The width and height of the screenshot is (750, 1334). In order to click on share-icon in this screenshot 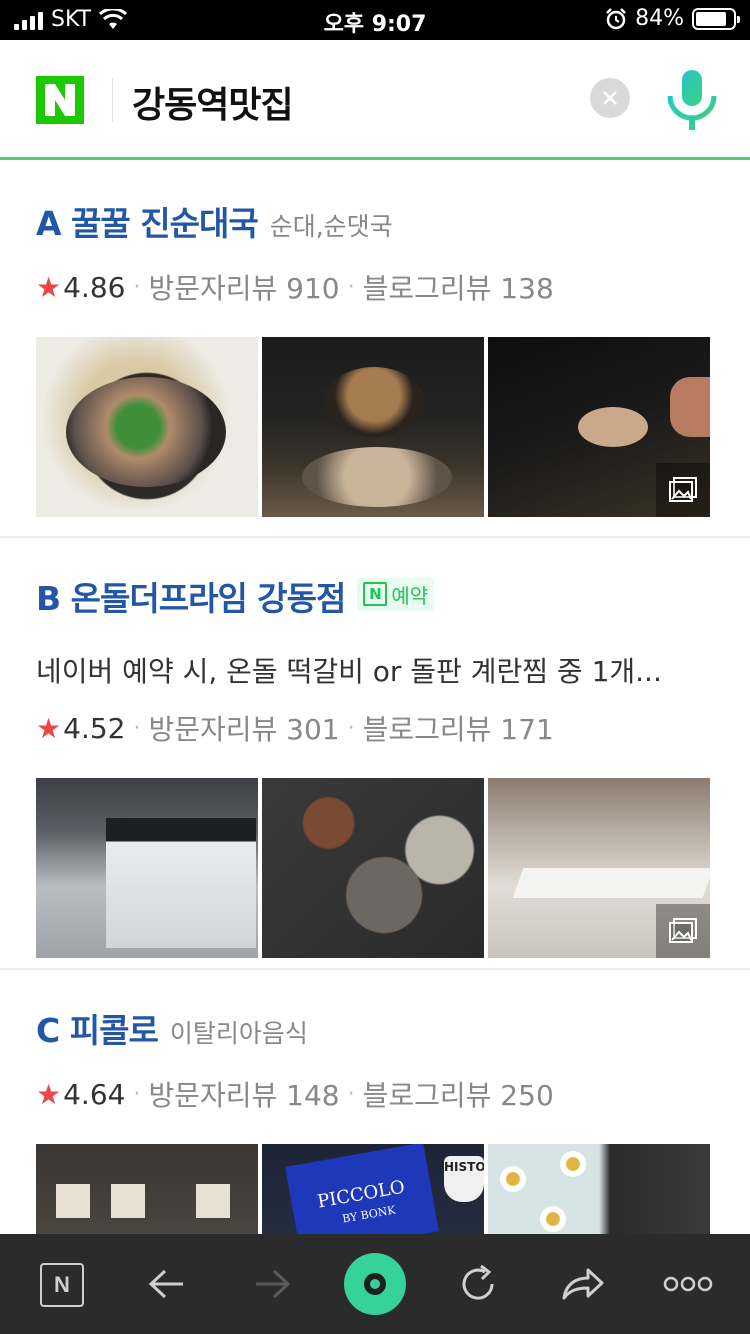, I will do `click(583, 1284)`.